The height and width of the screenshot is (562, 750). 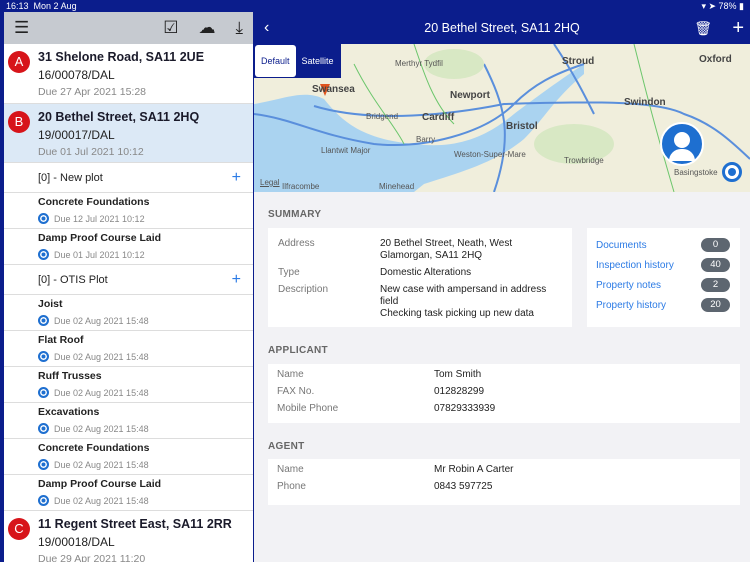 I want to click on download-icon: ⤓, so click(x=239, y=28).